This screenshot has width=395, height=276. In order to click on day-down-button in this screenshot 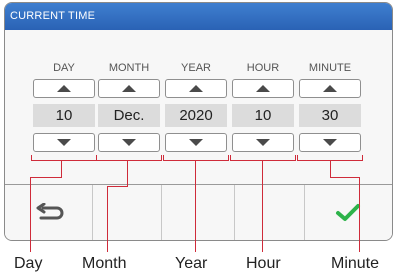, I will do `click(64, 142)`.